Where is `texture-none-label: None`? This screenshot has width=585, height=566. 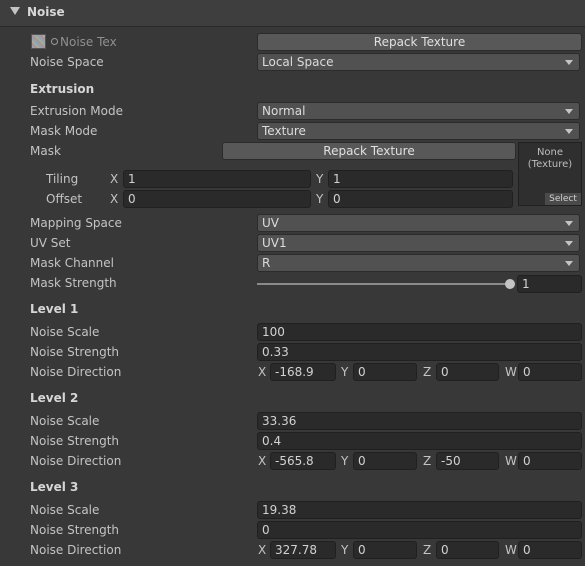
texture-none-label: None is located at coordinates (550, 152).